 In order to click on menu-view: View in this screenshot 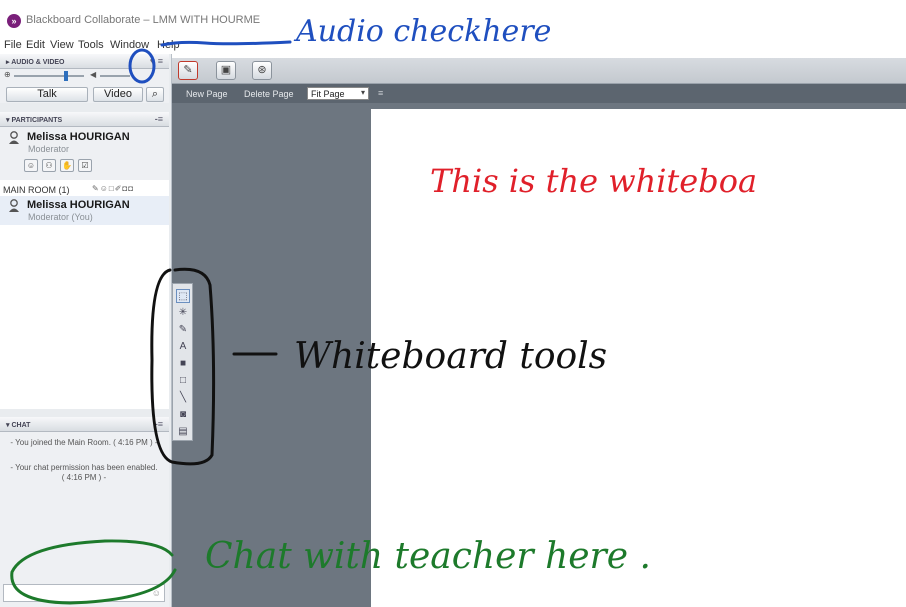, I will do `click(62, 45)`.